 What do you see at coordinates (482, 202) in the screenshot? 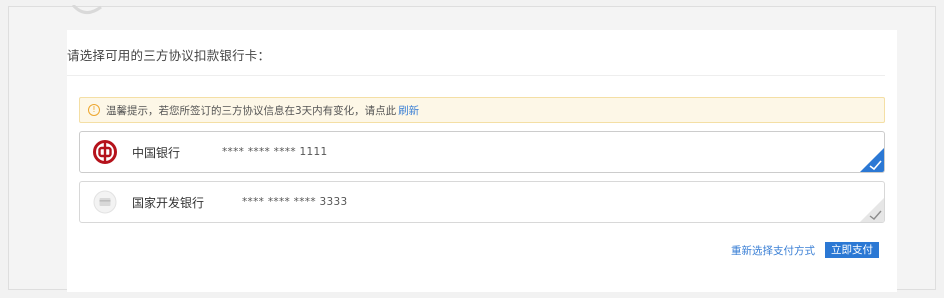
I see `bank-card-option-cdb: 国家开发银行 **** **** **** 3333` at bounding box center [482, 202].